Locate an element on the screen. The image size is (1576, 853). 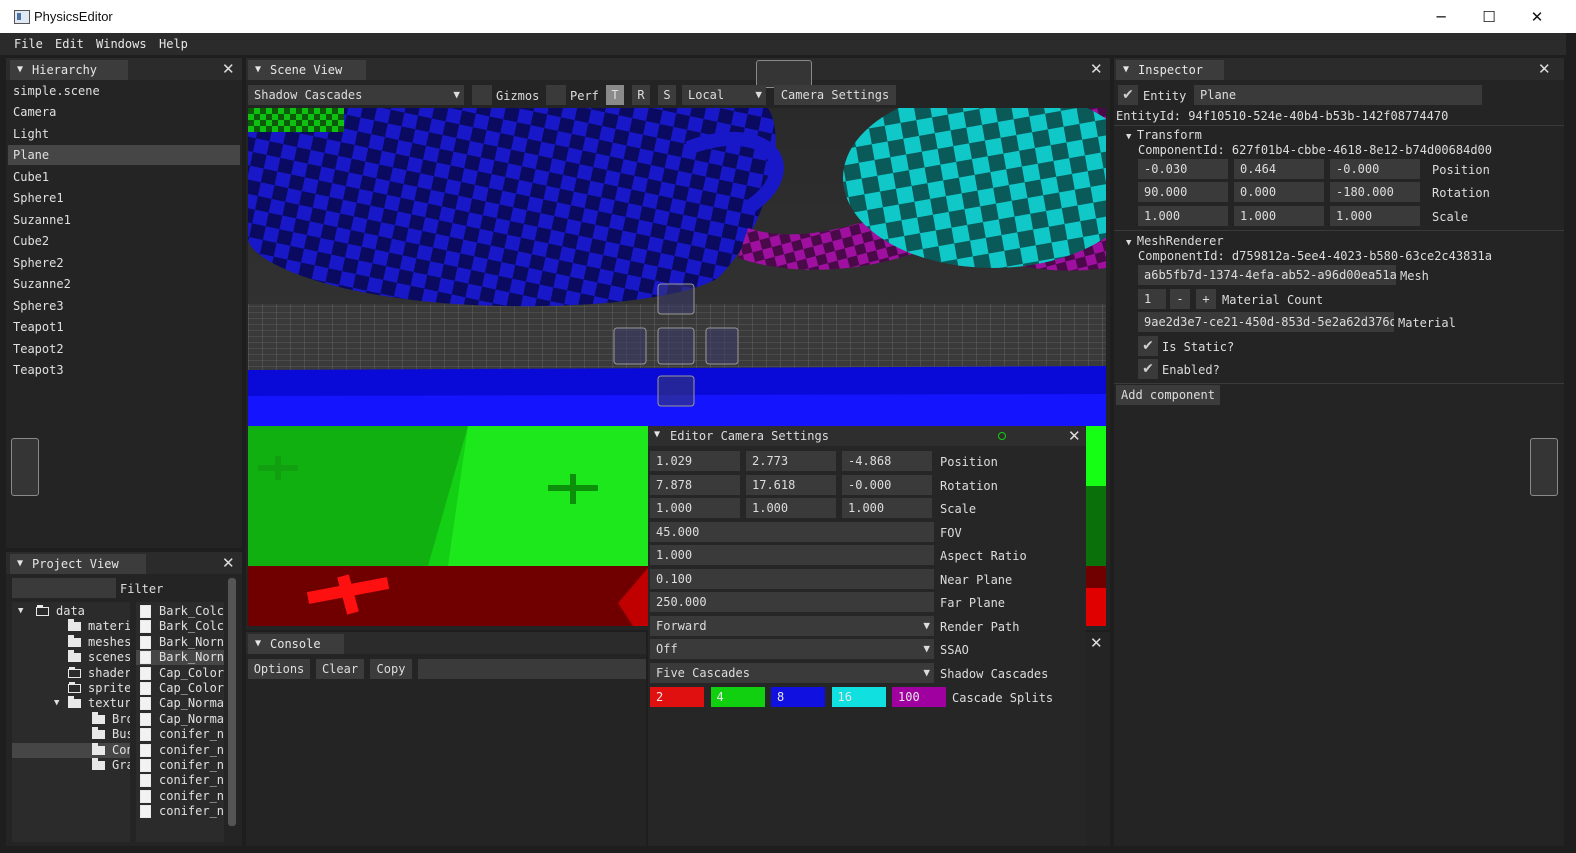
menu-help: Help is located at coordinates (173, 44).